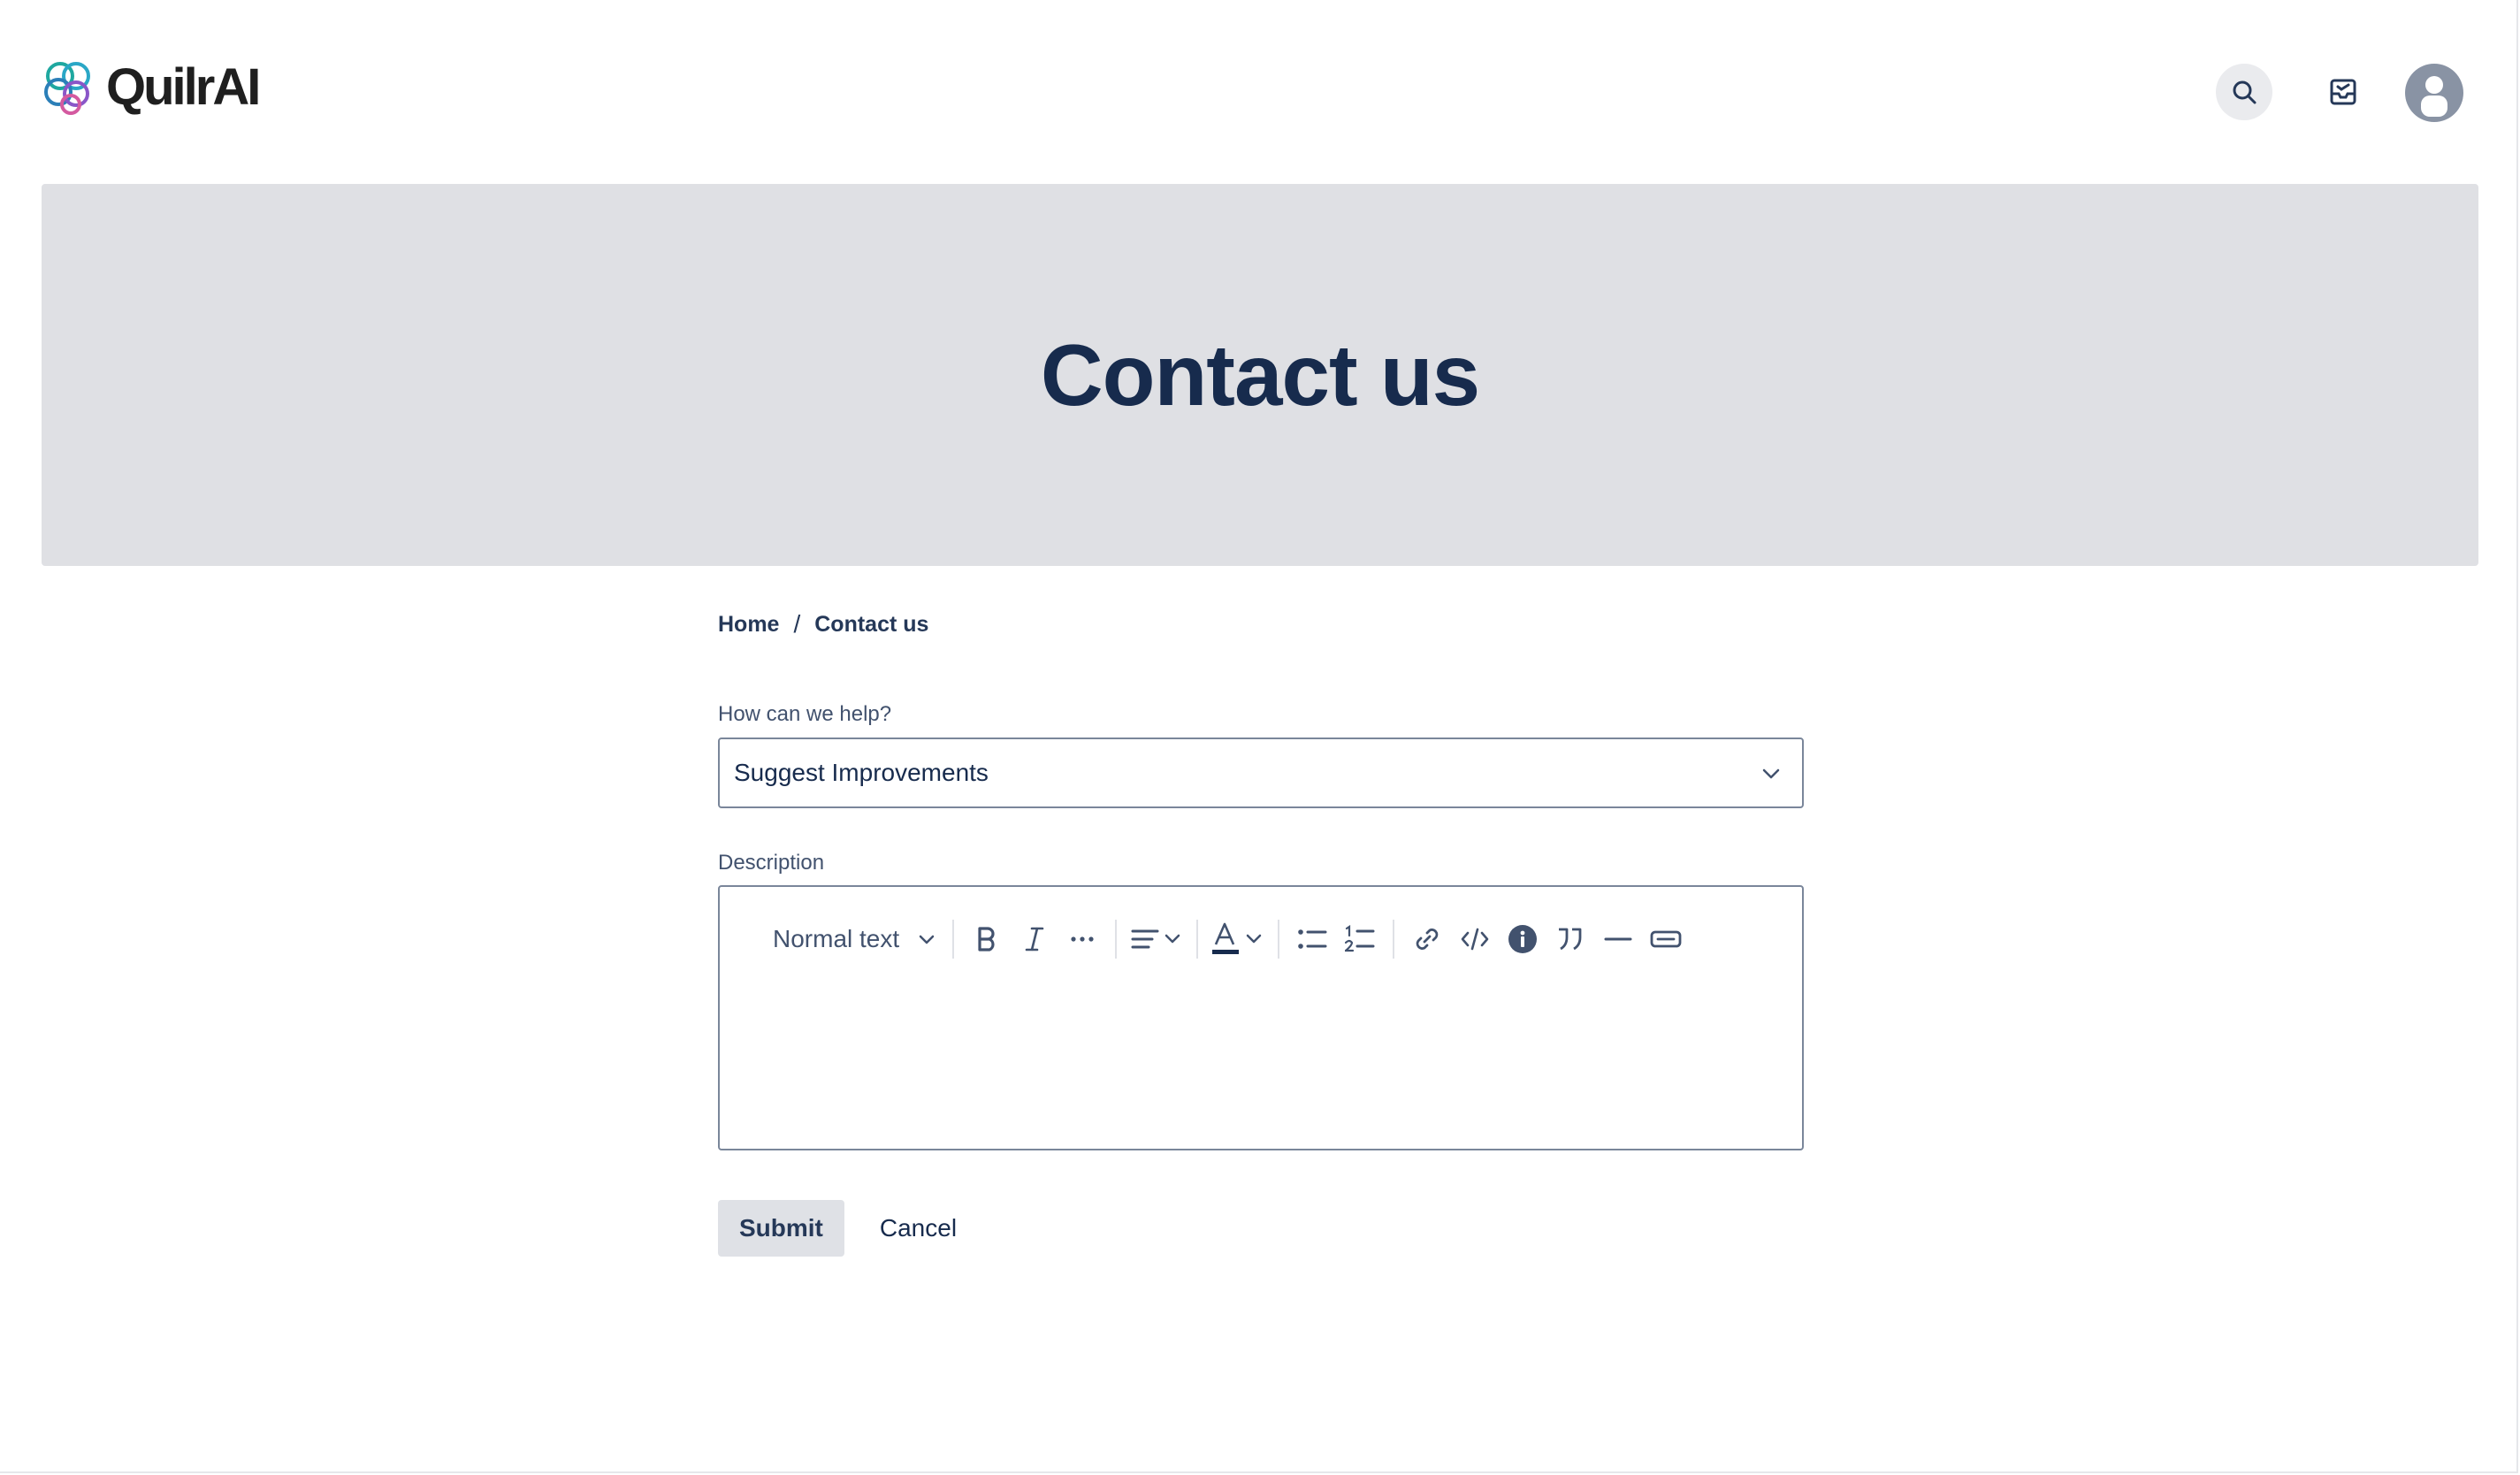 The height and width of the screenshot is (1475, 2520). What do you see at coordinates (1261, 1017) in the screenshot?
I see `description-editor: Normal text` at bounding box center [1261, 1017].